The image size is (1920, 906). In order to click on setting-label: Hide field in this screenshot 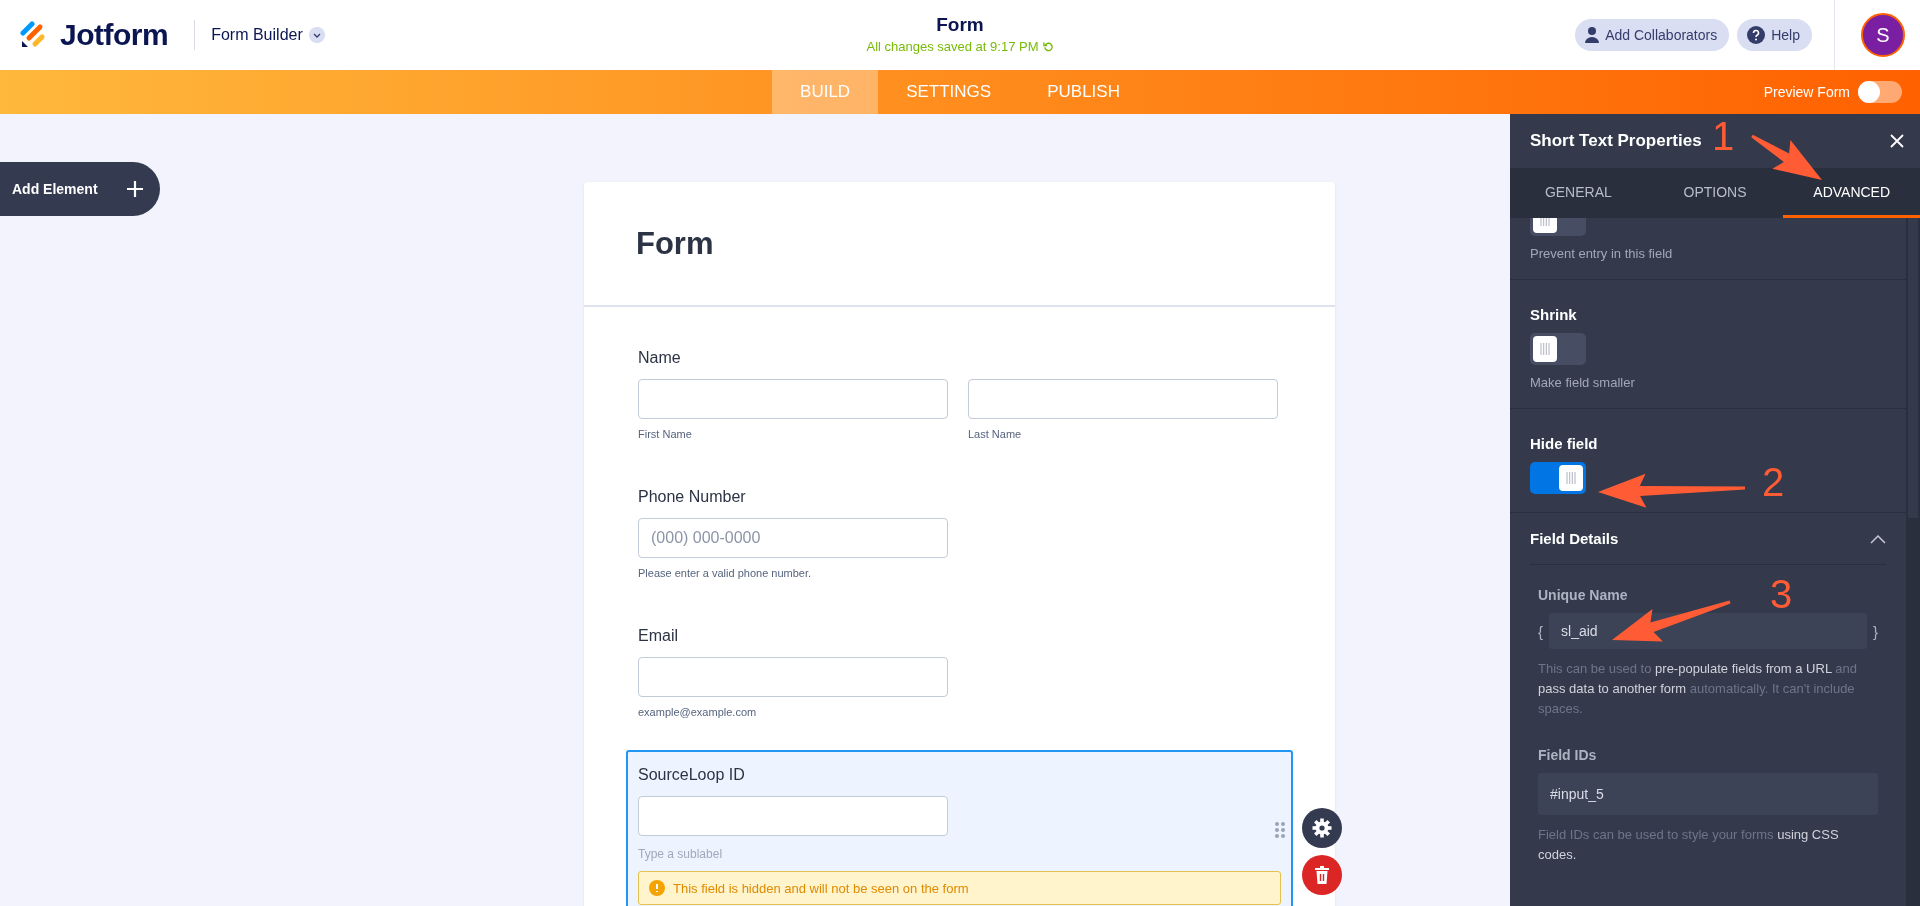, I will do `click(1564, 443)`.